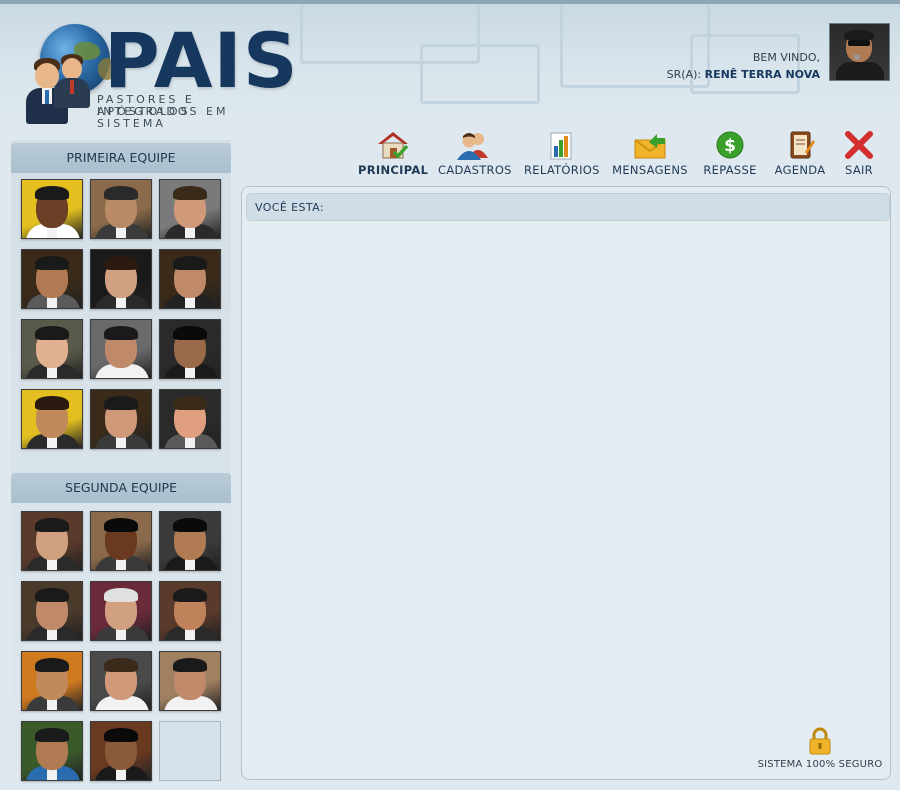  Describe the element at coordinates (568, 207) in the screenshot. I see `breadcrumb: VOCÊ ESTA:` at that location.